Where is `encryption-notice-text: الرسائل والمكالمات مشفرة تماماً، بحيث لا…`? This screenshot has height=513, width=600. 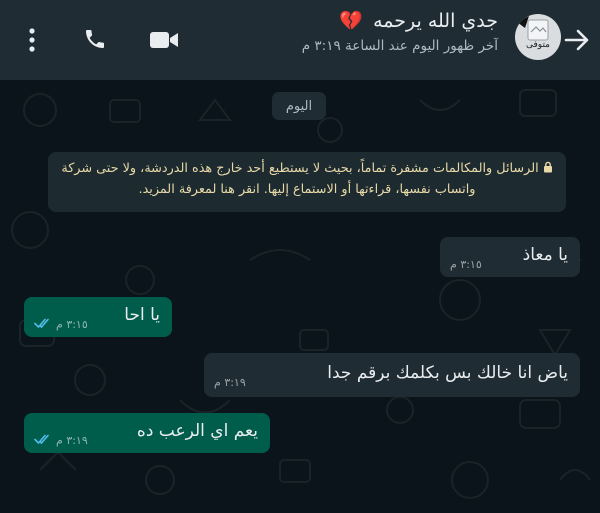
encryption-notice-text: الرسائل والمكالمات مشفرة تماماً، بحيث لا… is located at coordinates (300, 179).